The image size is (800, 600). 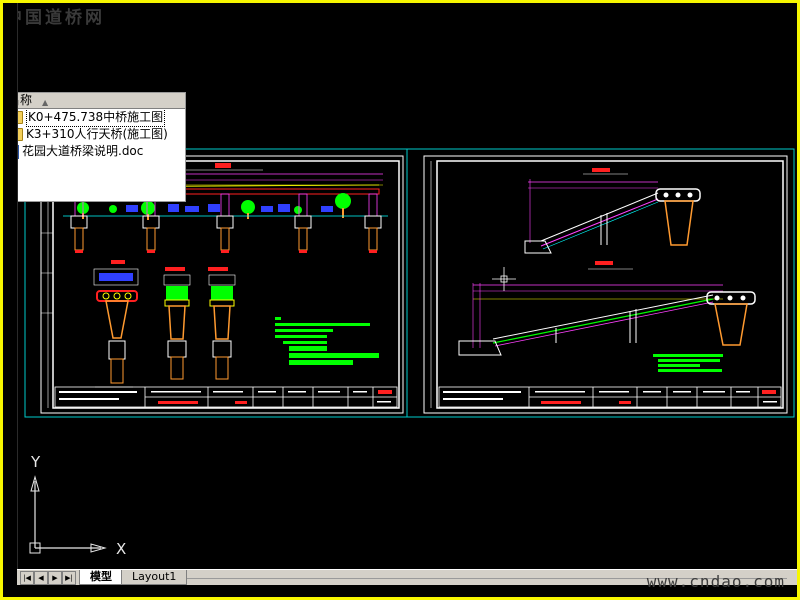 What do you see at coordinates (10, 286) in the screenshot?
I see `left-scroll-area` at bounding box center [10, 286].